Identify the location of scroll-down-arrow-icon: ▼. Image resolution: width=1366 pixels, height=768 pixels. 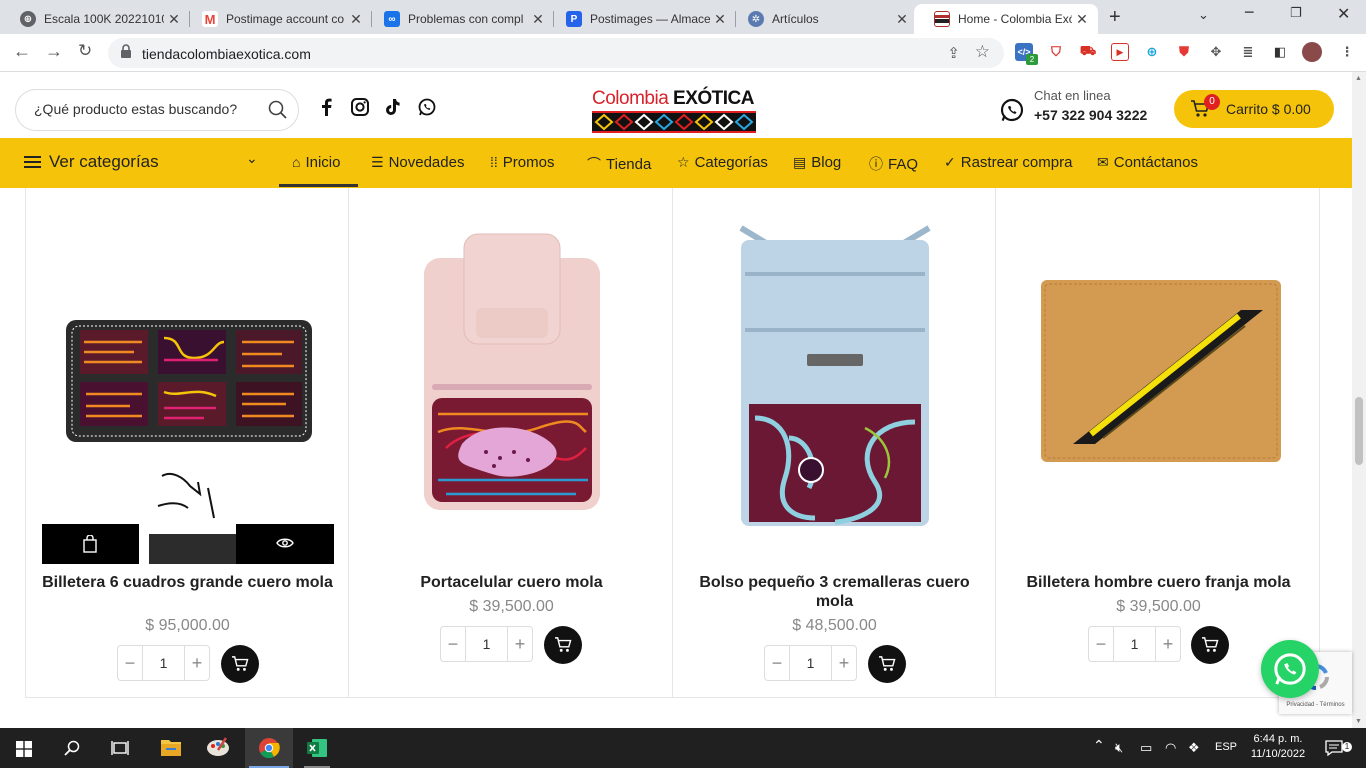
(1358, 721).